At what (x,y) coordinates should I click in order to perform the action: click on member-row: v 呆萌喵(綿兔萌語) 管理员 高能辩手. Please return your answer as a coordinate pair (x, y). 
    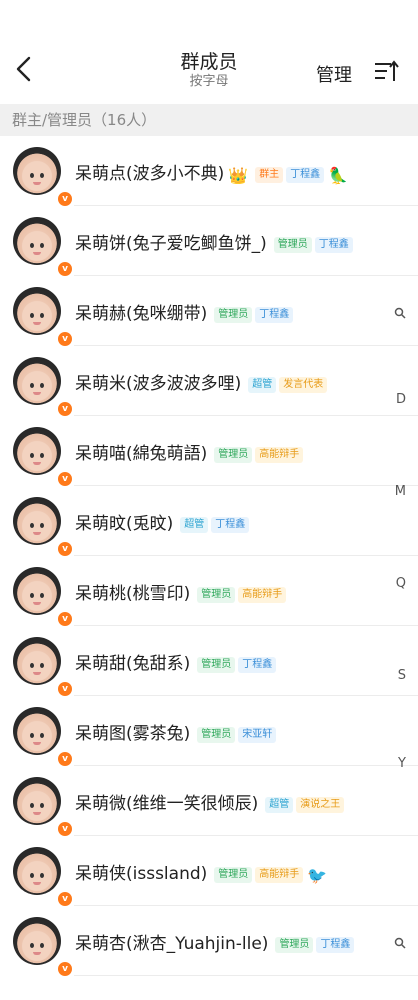
    Looking at the image, I should click on (209, 451).